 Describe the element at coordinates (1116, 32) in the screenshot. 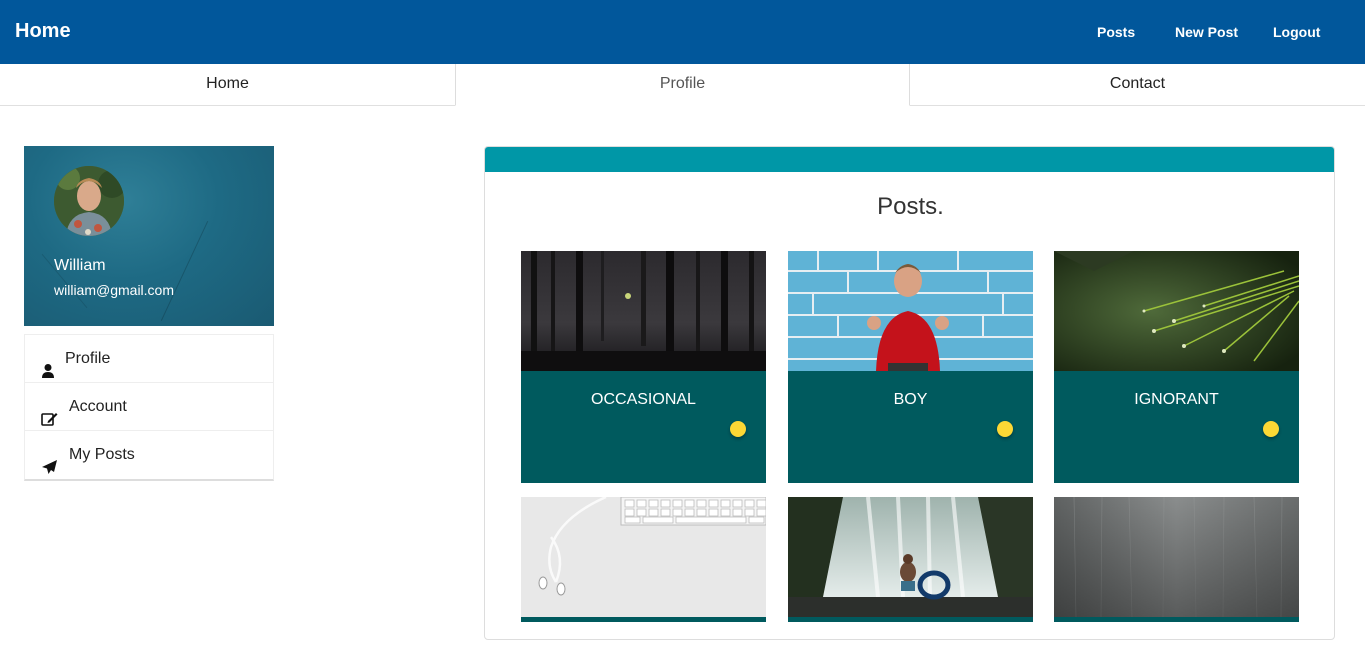

I see `nav-posts-link: Posts` at that location.